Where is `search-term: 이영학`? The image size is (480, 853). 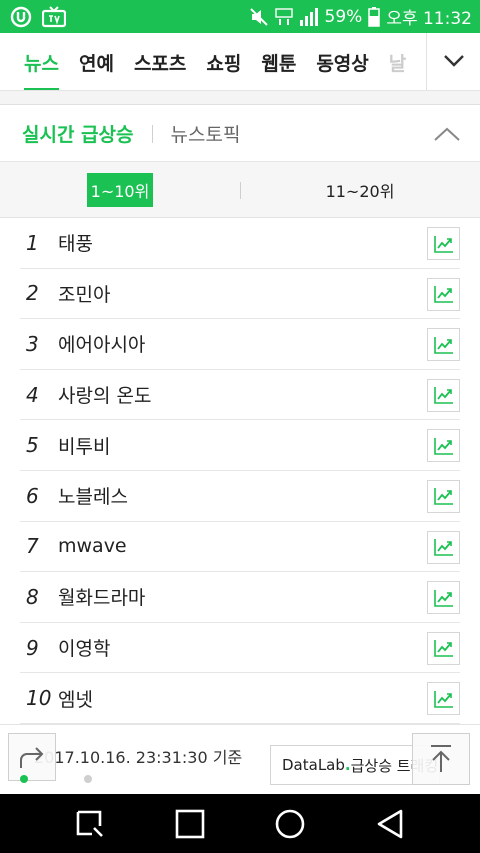
search-term: 이영학 is located at coordinates (84, 647).